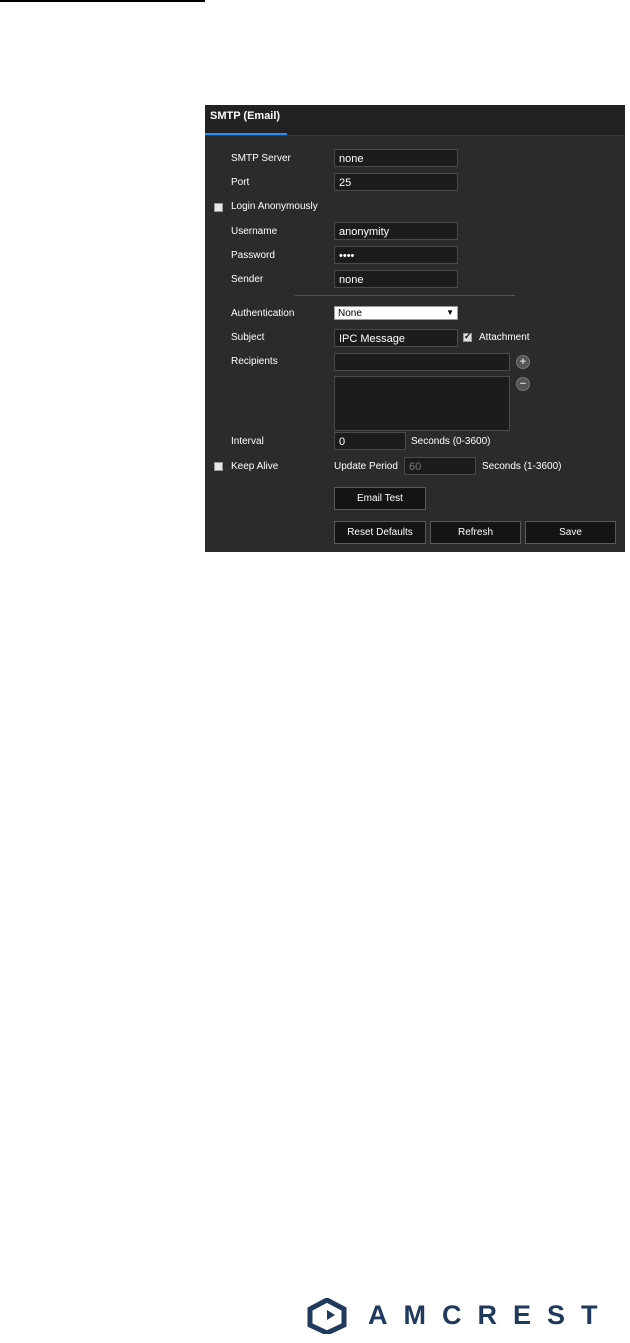  I want to click on remove-recipient-button: −, so click(523, 384).